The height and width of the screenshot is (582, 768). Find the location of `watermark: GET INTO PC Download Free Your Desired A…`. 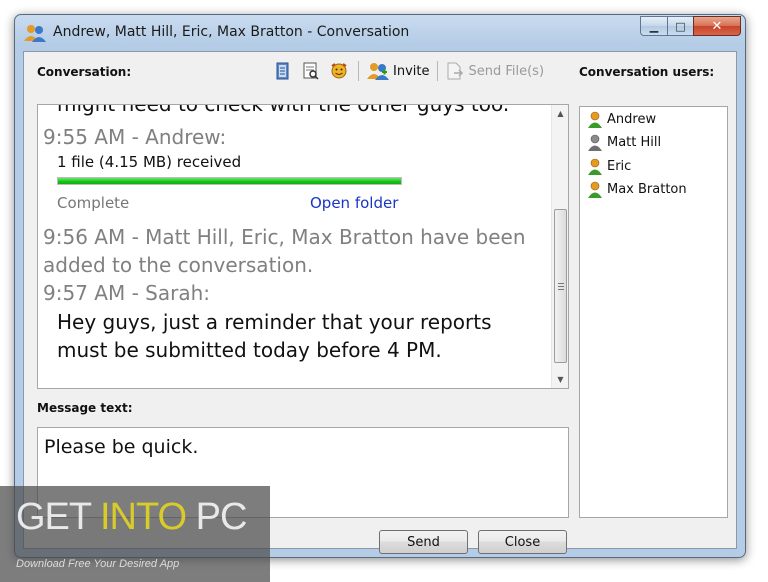

watermark: GET INTO PC Download Free Your Desired A… is located at coordinates (135, 534).